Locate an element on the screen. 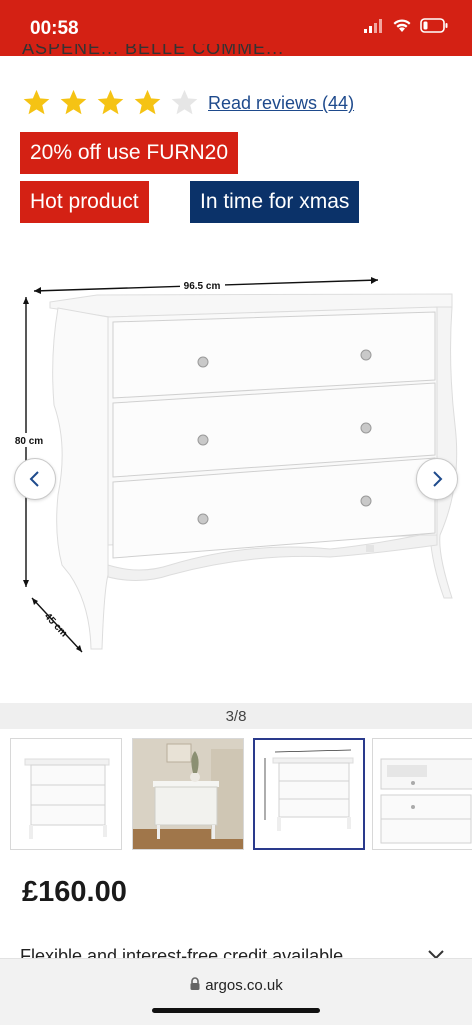  status-icons is located at coordinates (406, 25).